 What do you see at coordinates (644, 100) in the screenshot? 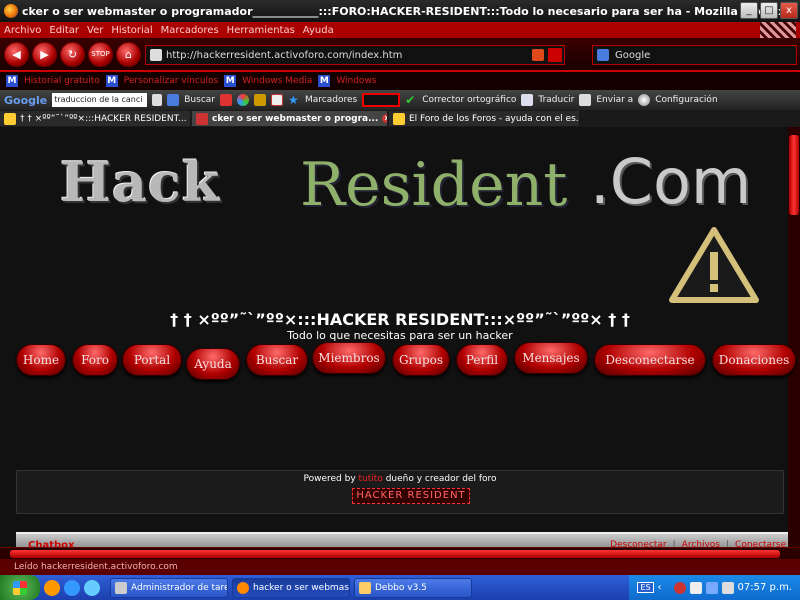
I see `settings-icon` at bounding box center [644, 100].